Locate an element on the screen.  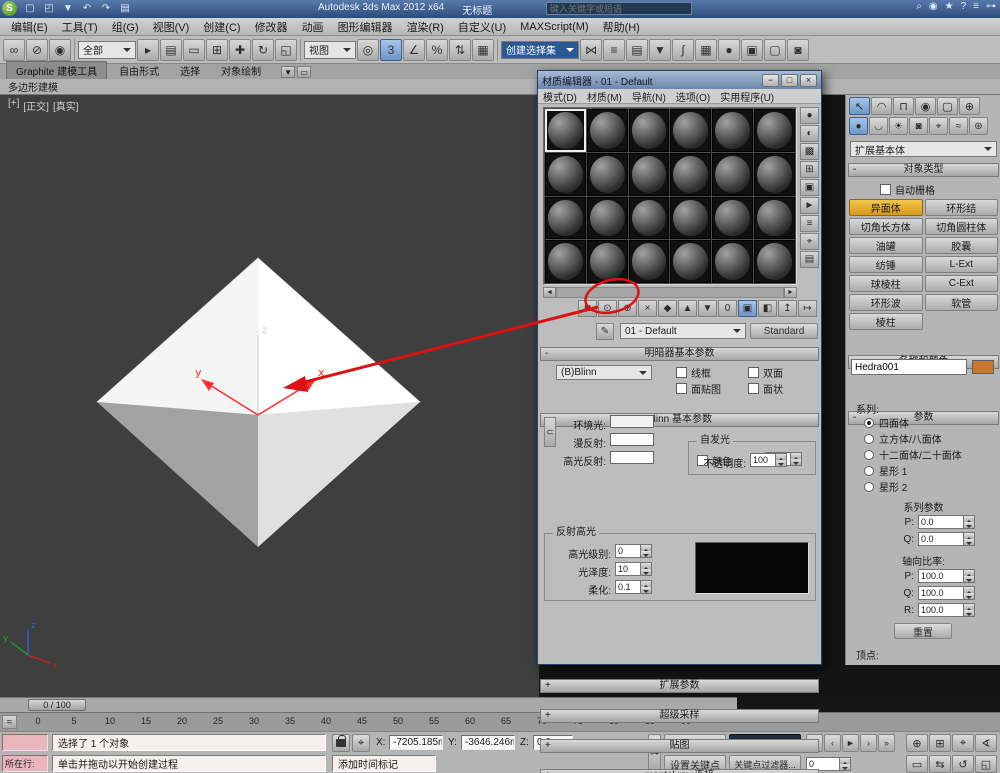
new-scene-icon: ▢ is located at coordinates (30, 8).